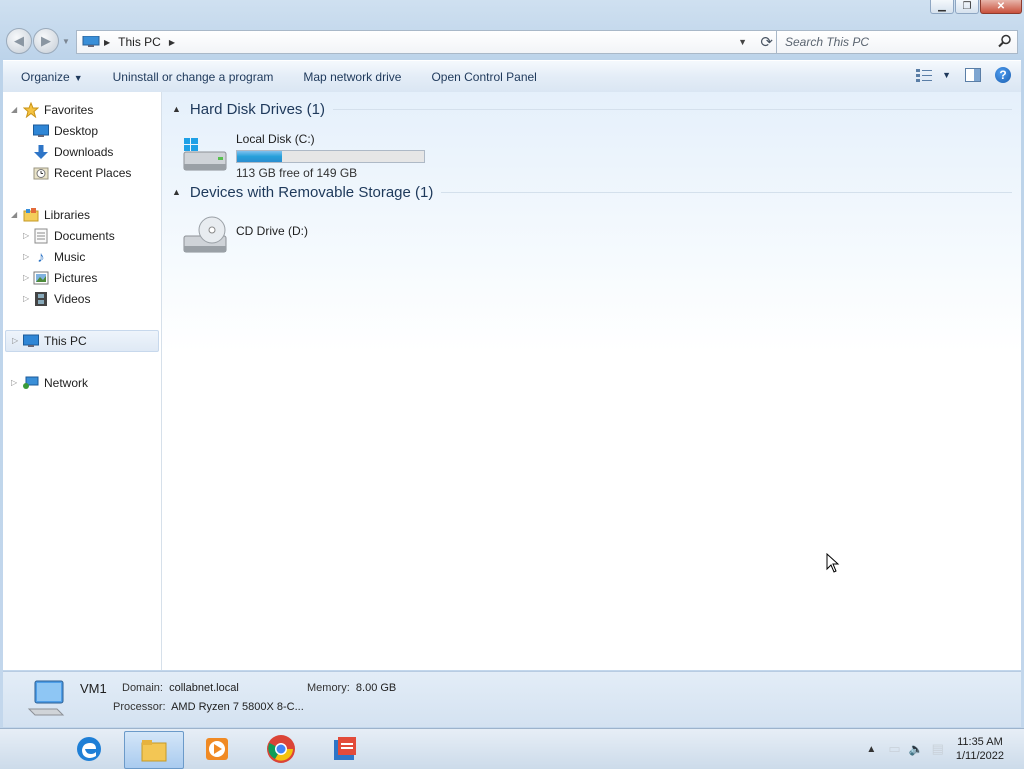 This screenshot has height=769, width=1024. What do you see at coordinates (74, 236) in the screenshot?
I see `nav-item-documents: Documents` at bounding box center [74, 236].